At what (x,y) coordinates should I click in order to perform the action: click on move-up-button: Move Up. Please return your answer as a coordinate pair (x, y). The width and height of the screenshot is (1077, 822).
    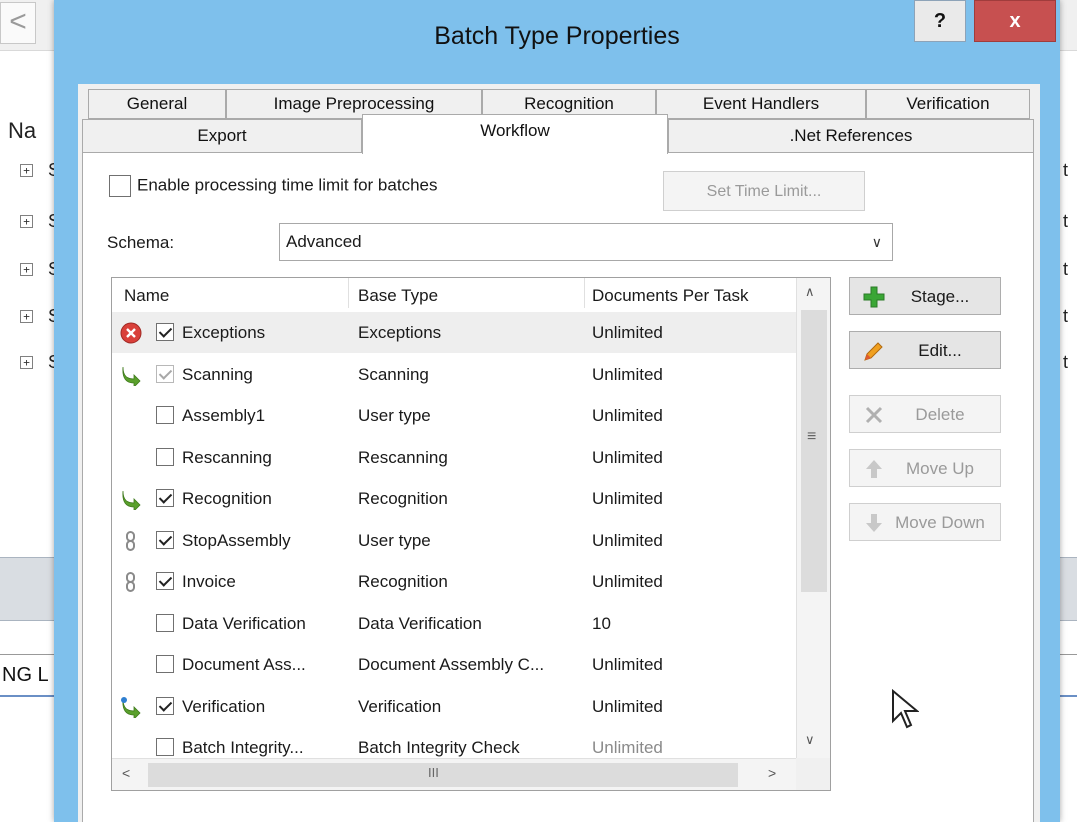
    Looking at the image, I should click on (925, 468).